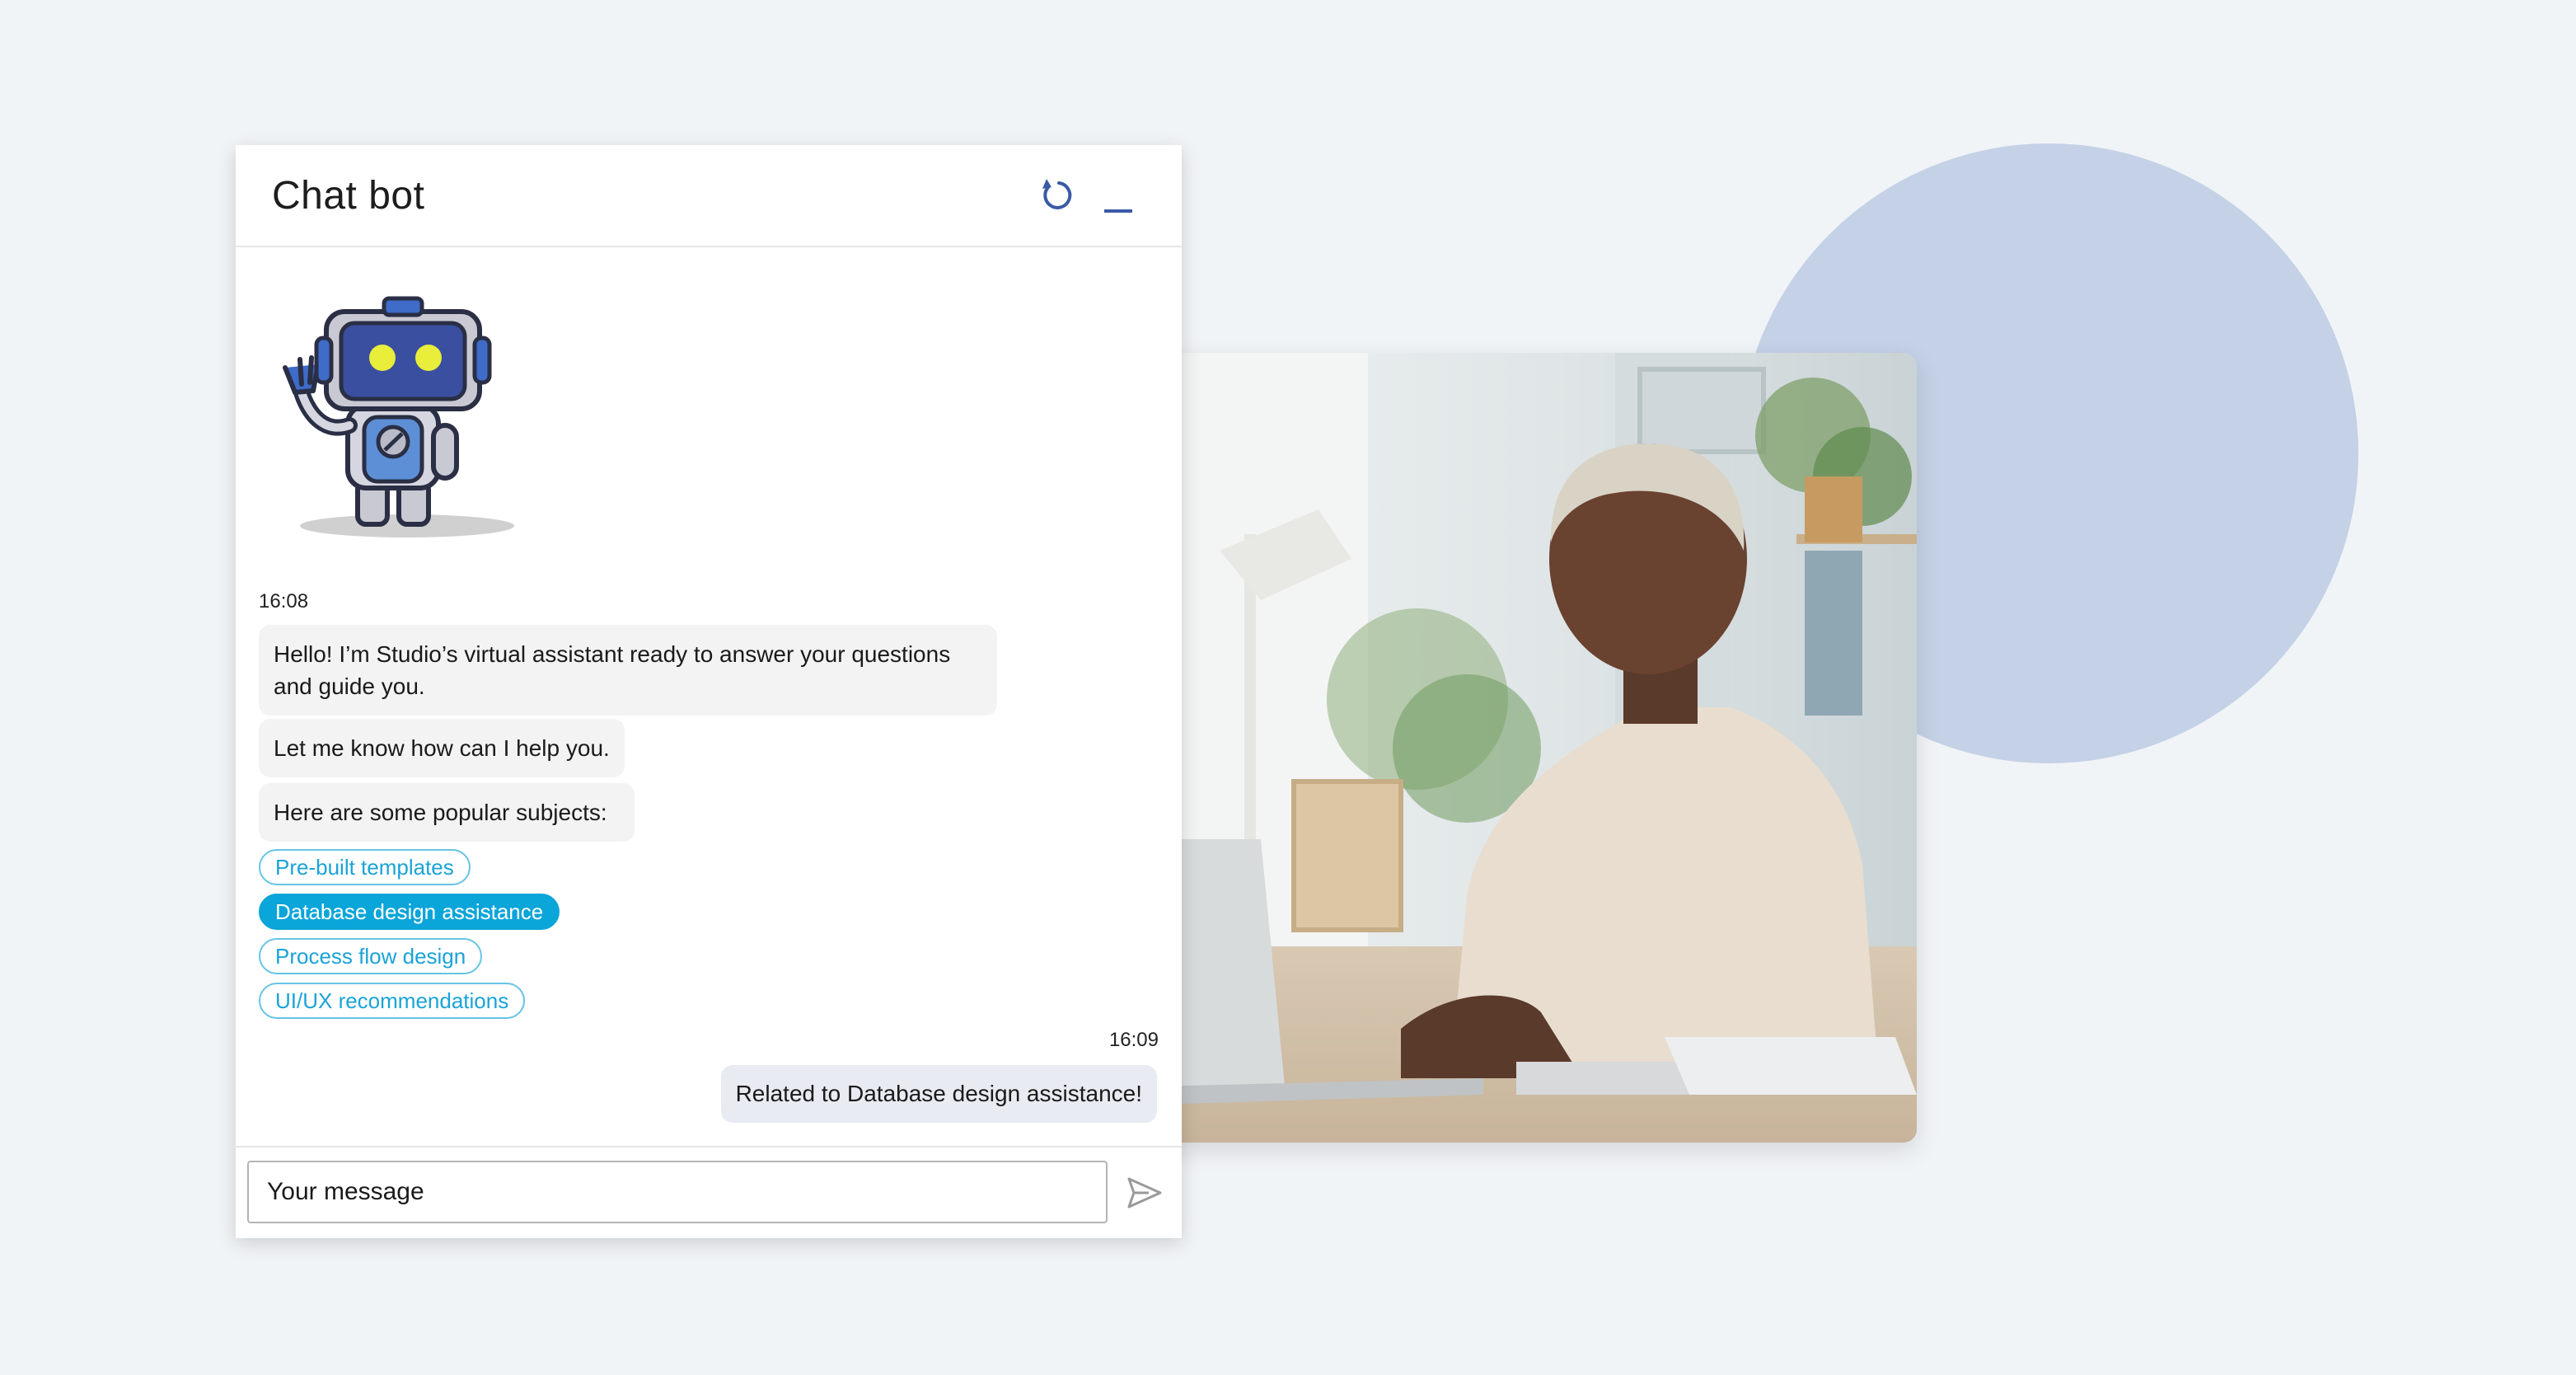  Describe the element at coordinates (447, 812) in the screenshot. I see `bot-message: Here are some popular subjects:` at that location.